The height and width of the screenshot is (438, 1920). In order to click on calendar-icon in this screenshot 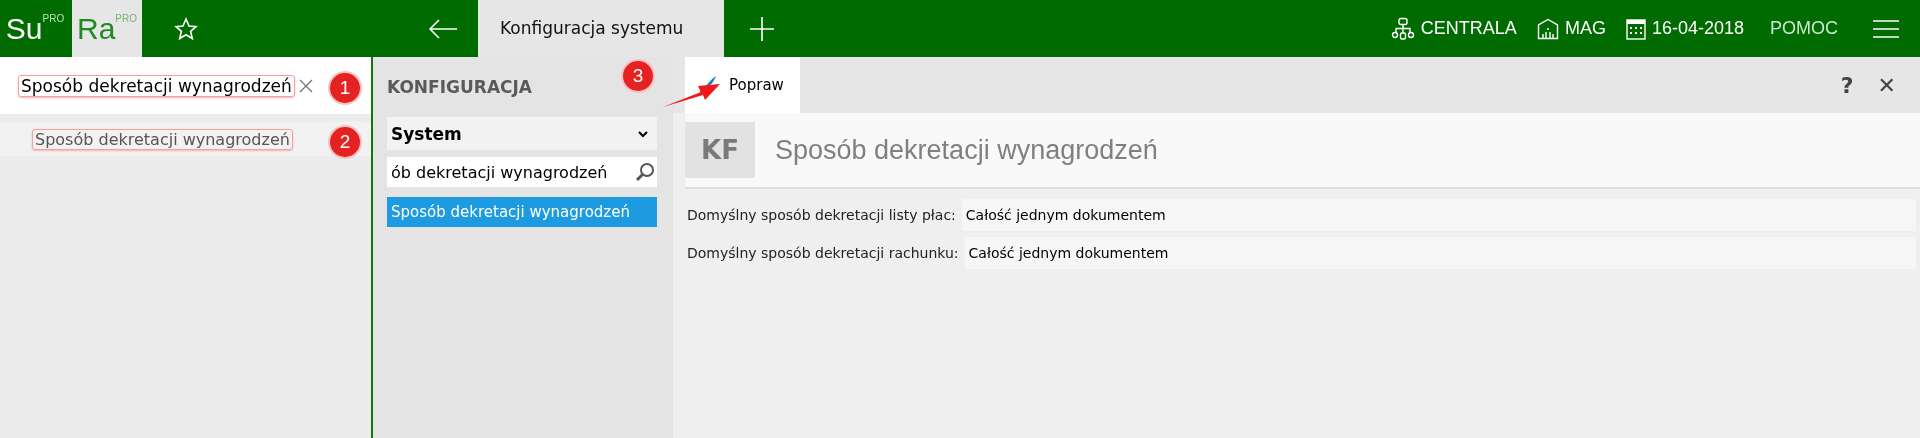, I will do `click(1635, 28)`.